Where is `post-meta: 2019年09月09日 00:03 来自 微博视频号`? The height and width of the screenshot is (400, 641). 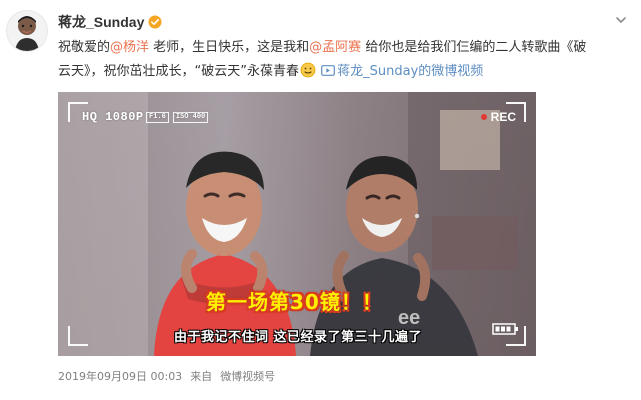
post-meta: 2019年09月09日 00:03 来自 微博视频号 is located at coordinates (166, 376).